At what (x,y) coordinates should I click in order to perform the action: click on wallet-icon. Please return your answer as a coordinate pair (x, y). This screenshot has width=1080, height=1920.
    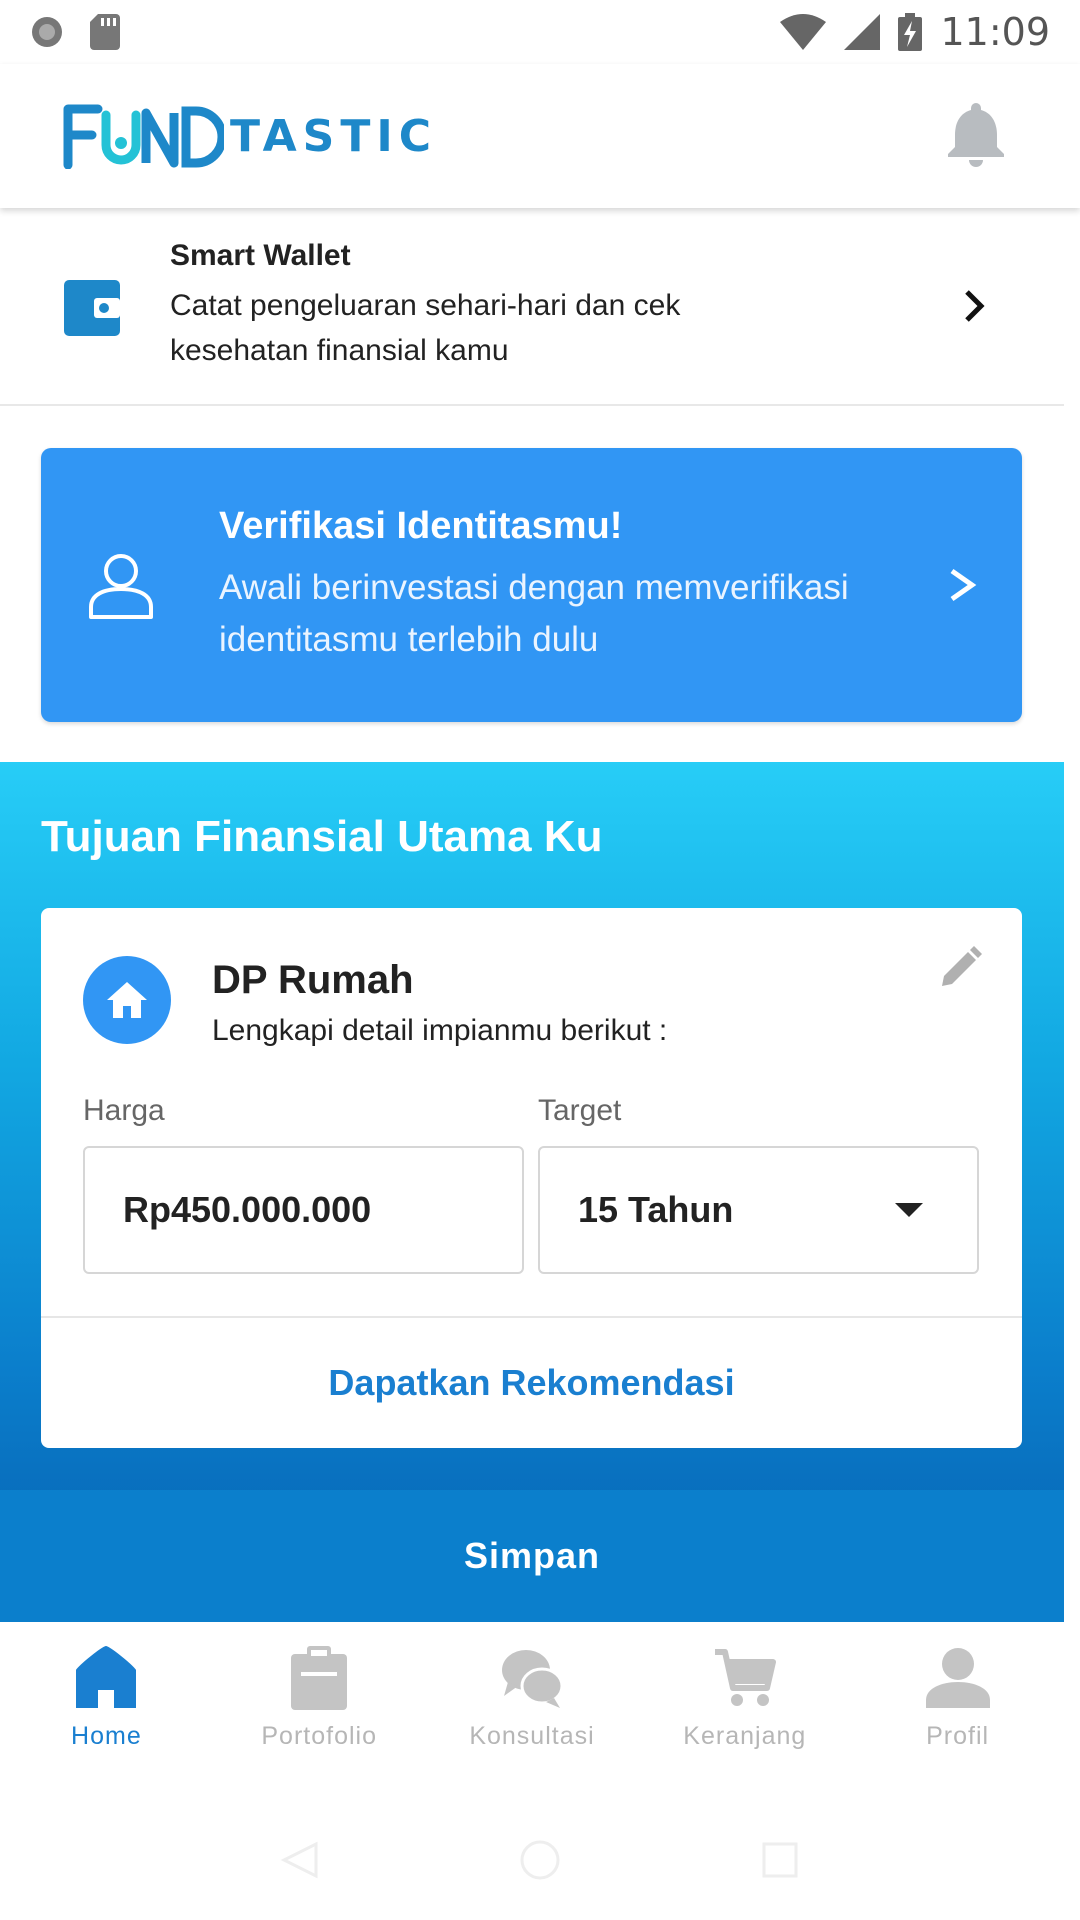
    Looking at the image, I should click on (92, 308).